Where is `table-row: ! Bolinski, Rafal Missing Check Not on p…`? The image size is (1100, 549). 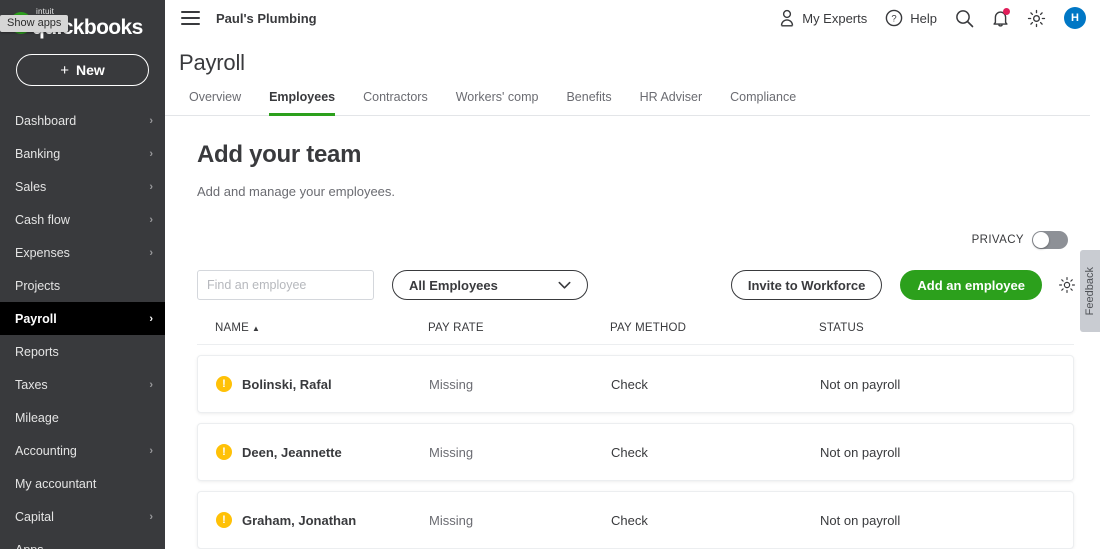
table-row: ! Bolinski, Rafal Missing Check Not on p… is located at coordinates (635, 384).